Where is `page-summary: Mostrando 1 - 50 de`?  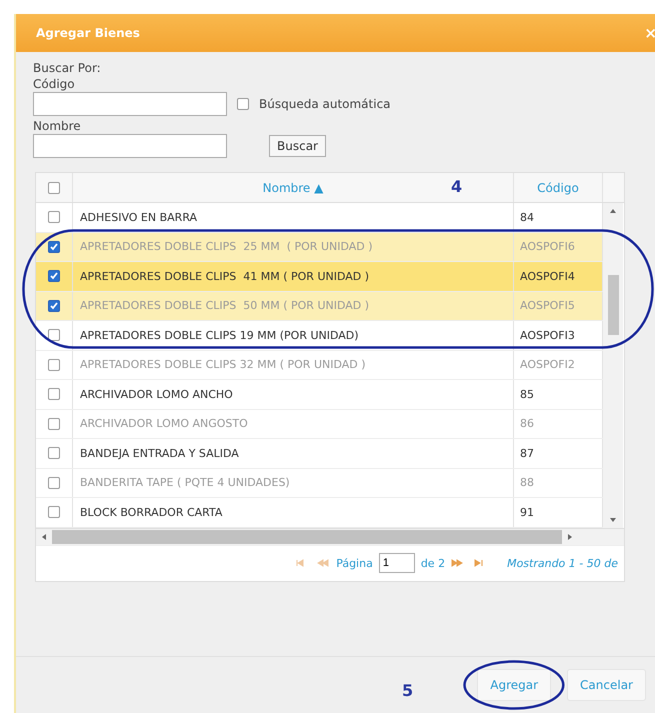 page-summary: Mostrando 1 - 50 de is located at coordinates (562, 563).